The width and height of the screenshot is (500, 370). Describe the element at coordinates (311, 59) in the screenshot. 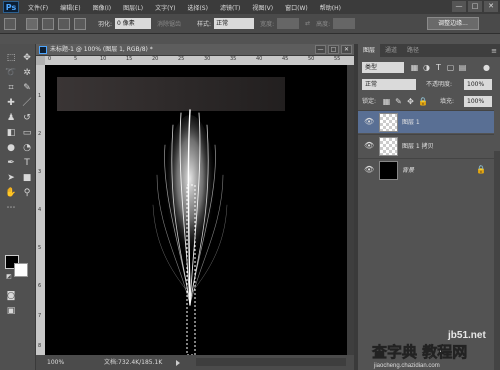

I see `ruler-top-label: 50` at that location.